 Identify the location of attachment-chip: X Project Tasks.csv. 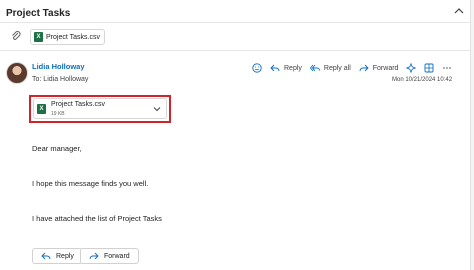
(67, 37).